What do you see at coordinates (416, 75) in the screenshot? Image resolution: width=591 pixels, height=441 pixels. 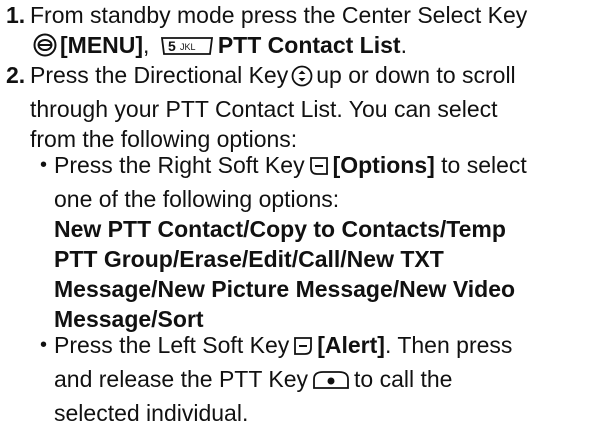 I see `step-2-line-1b: up or down to scroll` at bounding box center [416, 75].